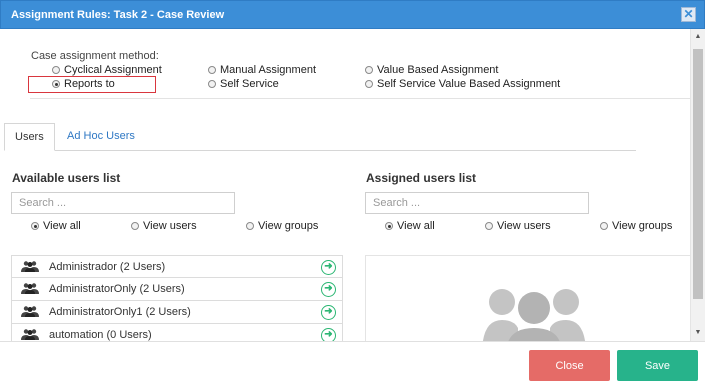 The height and width of the screenshot is (390, 705). Describe the element at coordinates (421, 178) in the screenshot. I see `assigned-users-heading: Assigned users list` at that location.